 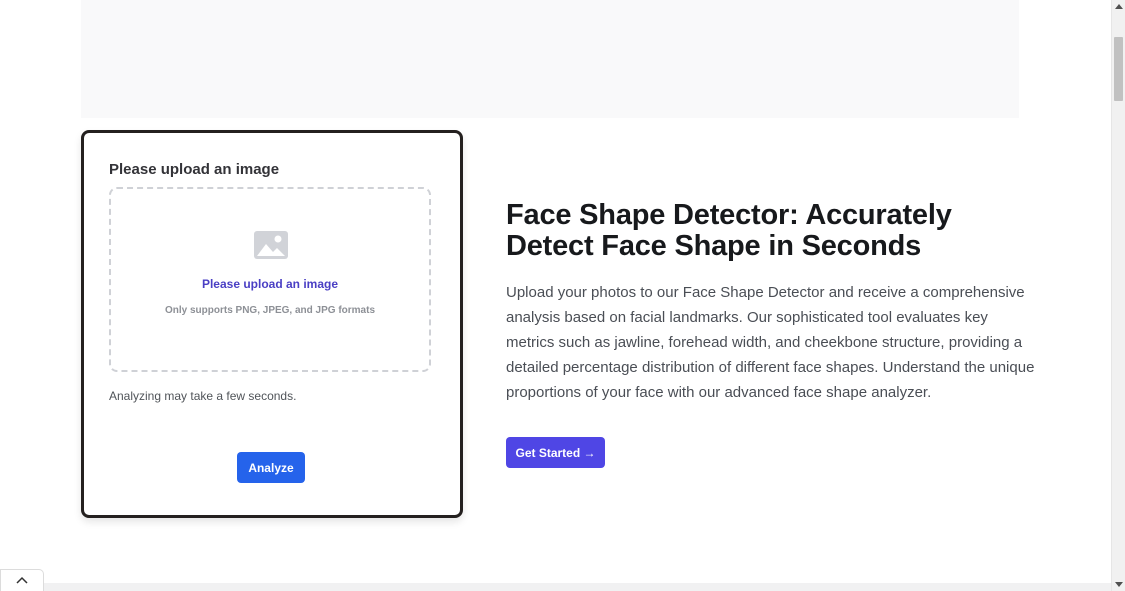 I want to click on upload-card-title: Please upload an image, so click(x=194, y=169).